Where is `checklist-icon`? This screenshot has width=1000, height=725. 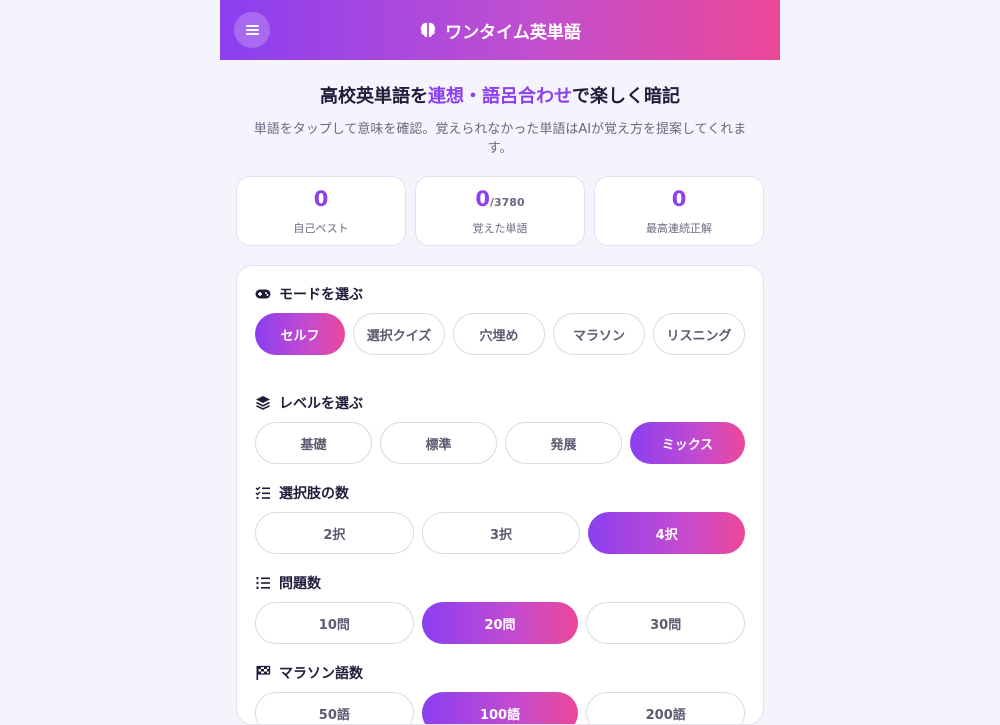
checklist-icon is located at coordinates (262, 492).